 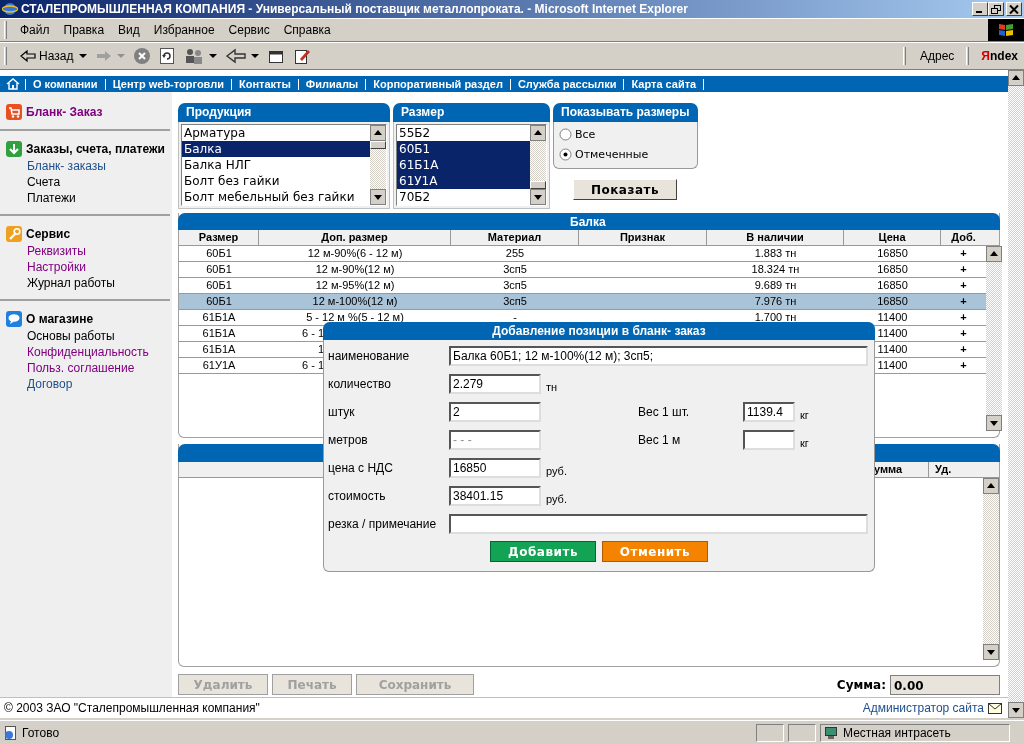 I want to click on radio-label: Все, so click(x=585, y=134).